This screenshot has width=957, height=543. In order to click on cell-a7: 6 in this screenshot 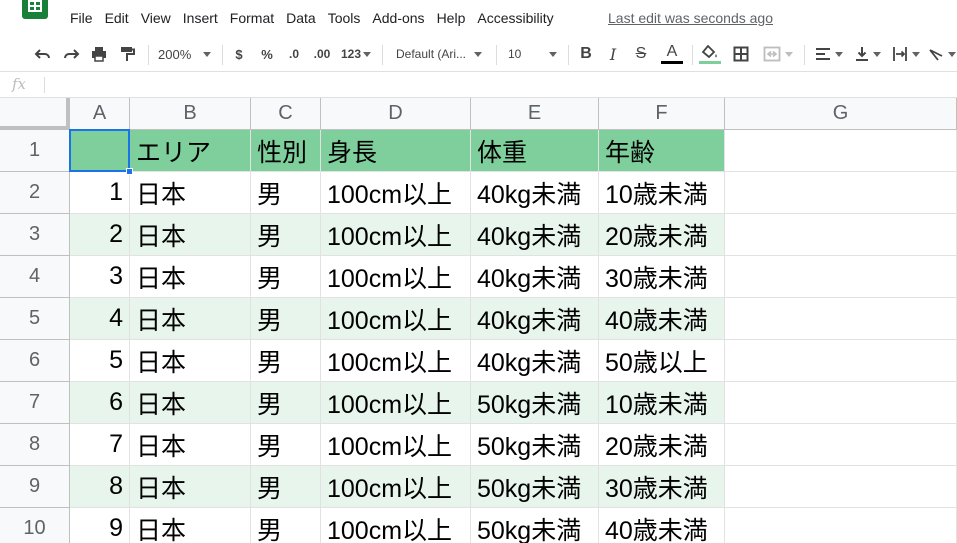, I will do `click(100, 403)`.